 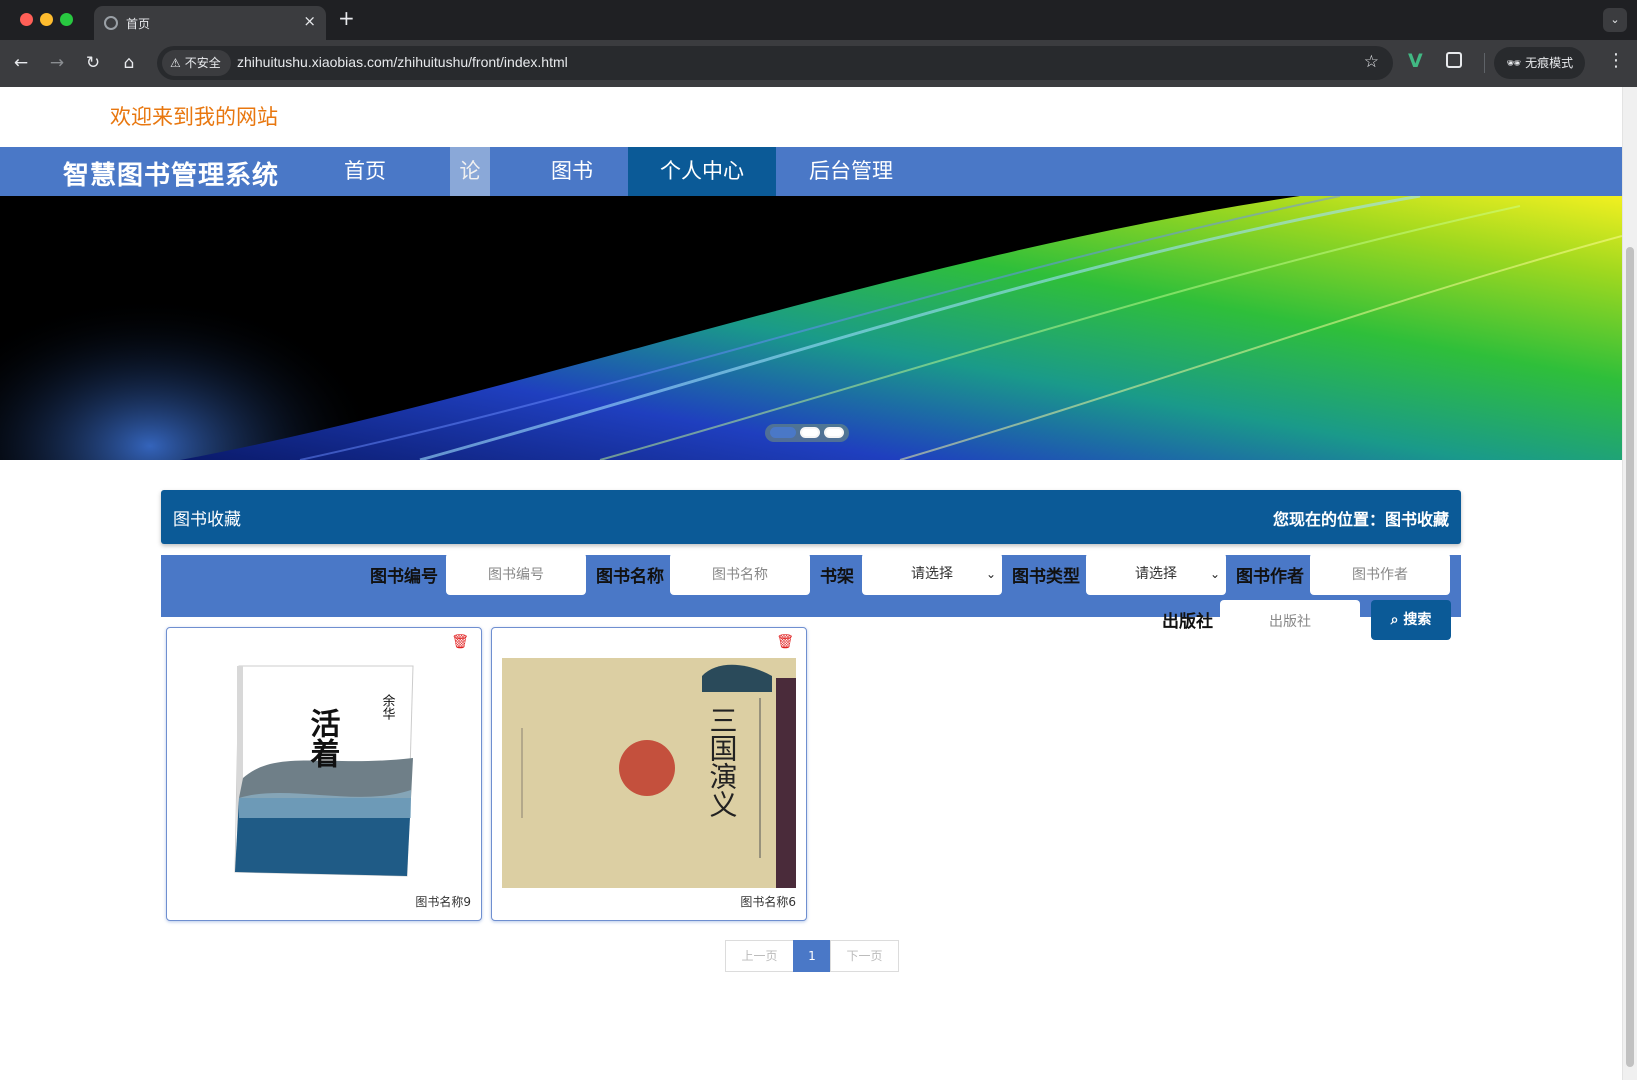 What do you see at coordinates (572, 171) in the screenshot?
I see `nav-item-books: 图书` at bounding box center [572, 171].